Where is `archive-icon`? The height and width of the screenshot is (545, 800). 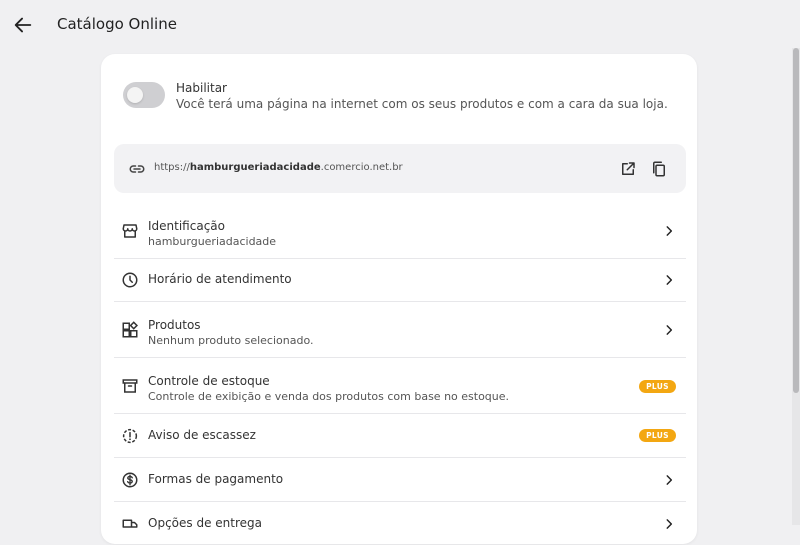 archive-icon is located at coordinates (130, 386).